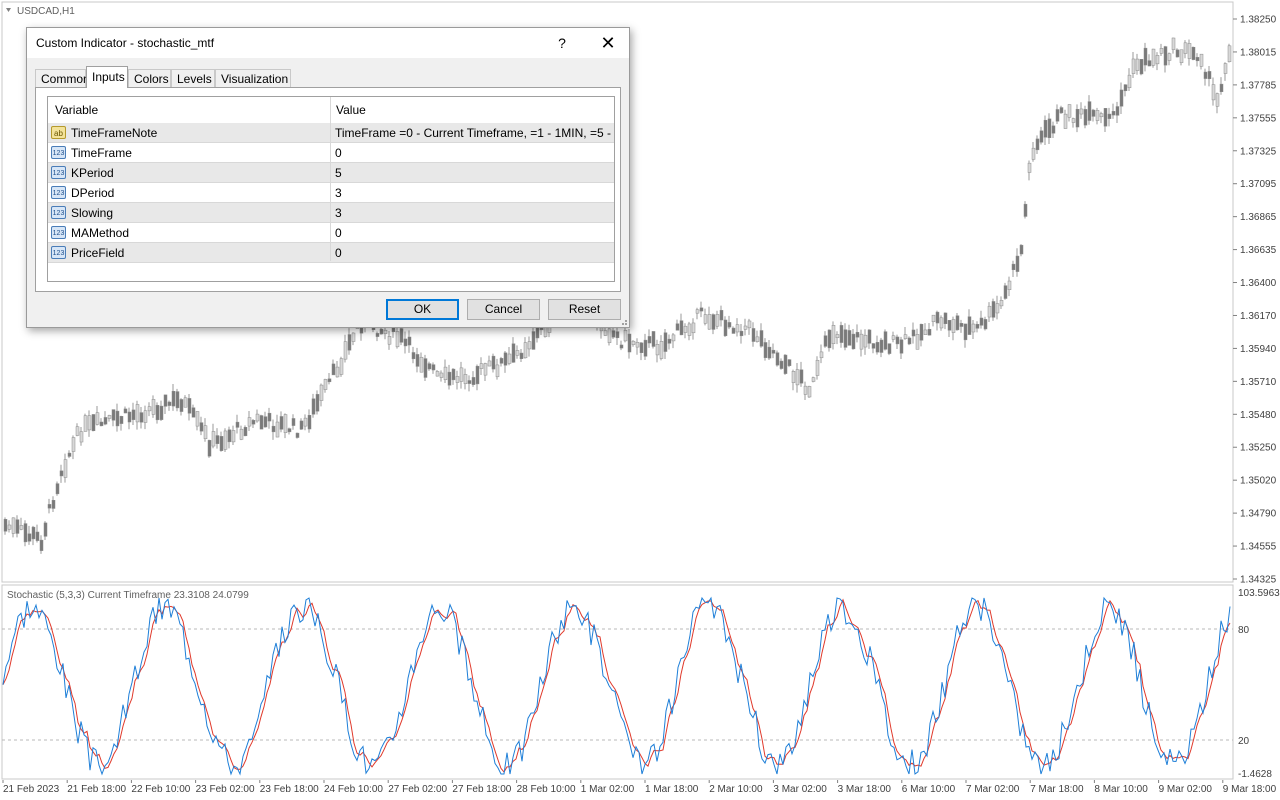 The height and width of the screenshot is (800, 1280). I want to click on time-axis-label: 9 Mar 18:00, so click(1250, 789).